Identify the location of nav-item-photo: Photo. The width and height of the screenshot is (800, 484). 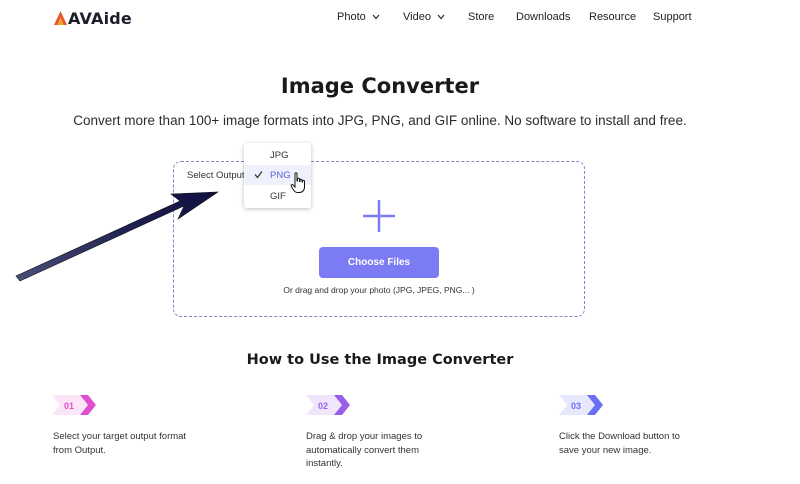
(358, 17).